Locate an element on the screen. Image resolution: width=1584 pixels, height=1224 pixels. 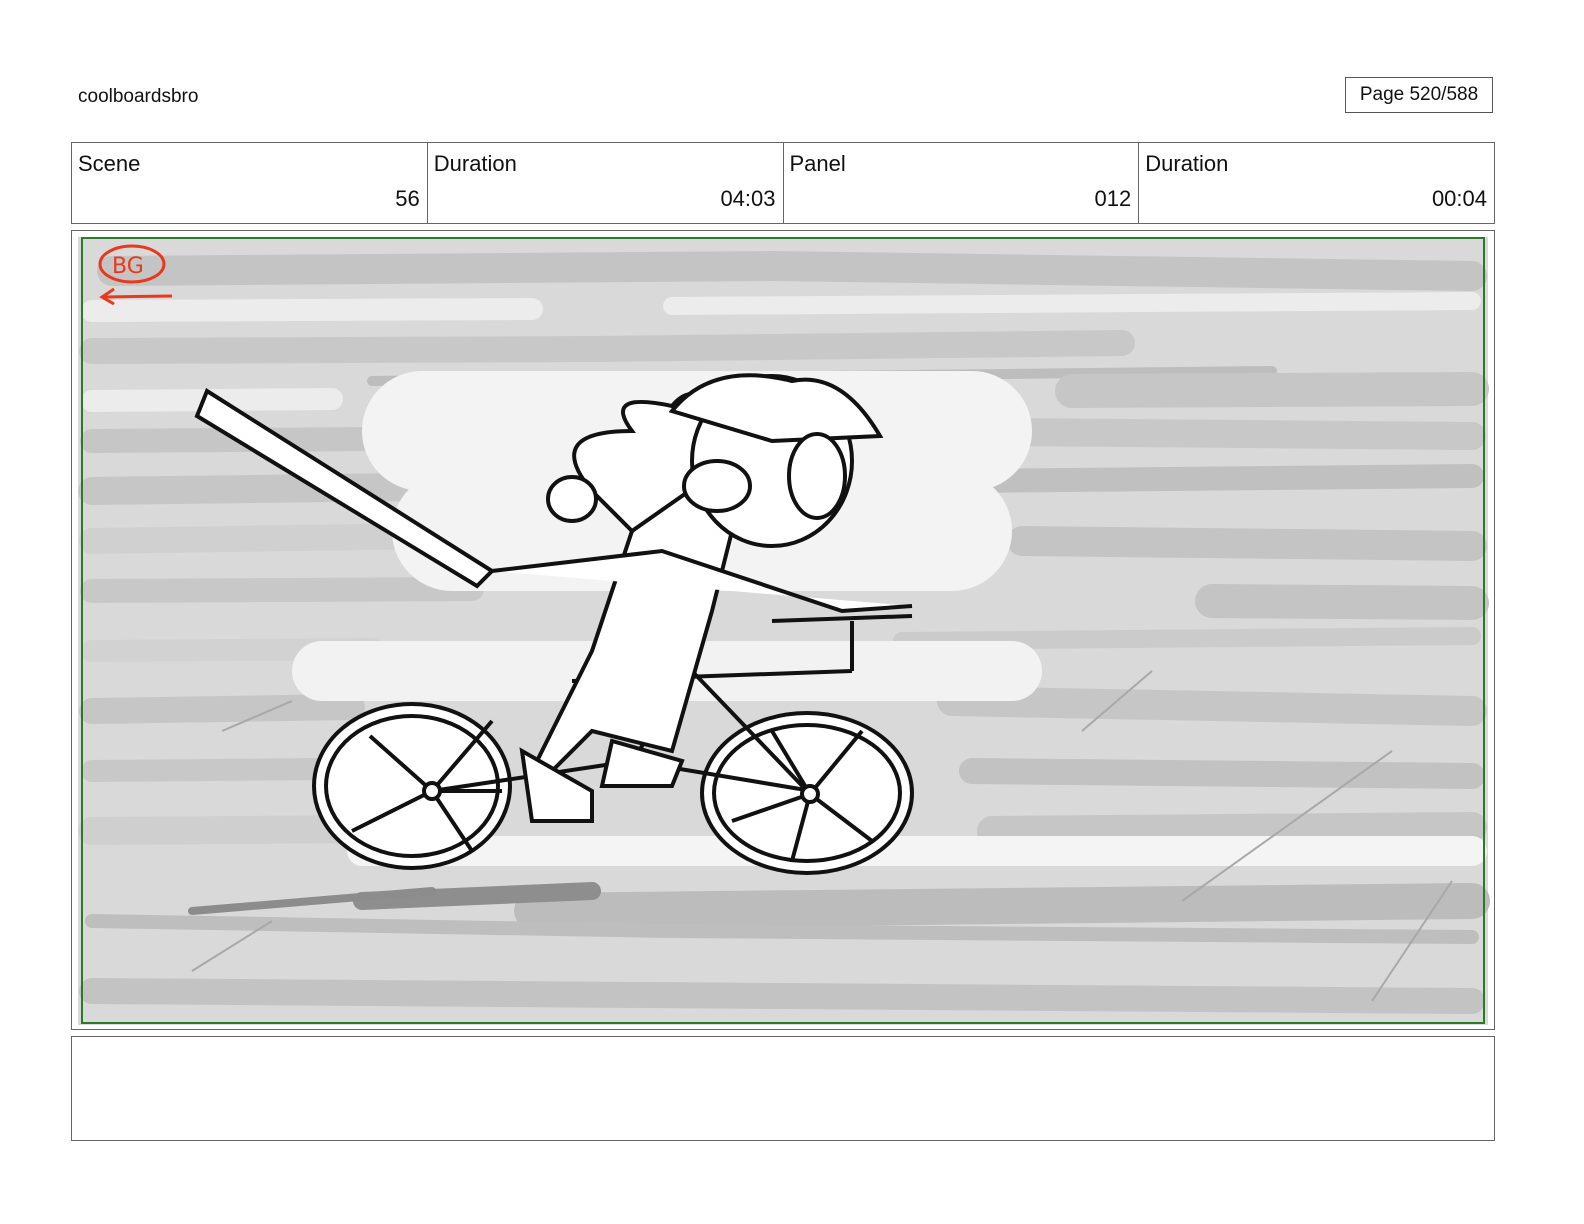
page-number-badge: Page 520/588 is located at coordinates (1419, 95).